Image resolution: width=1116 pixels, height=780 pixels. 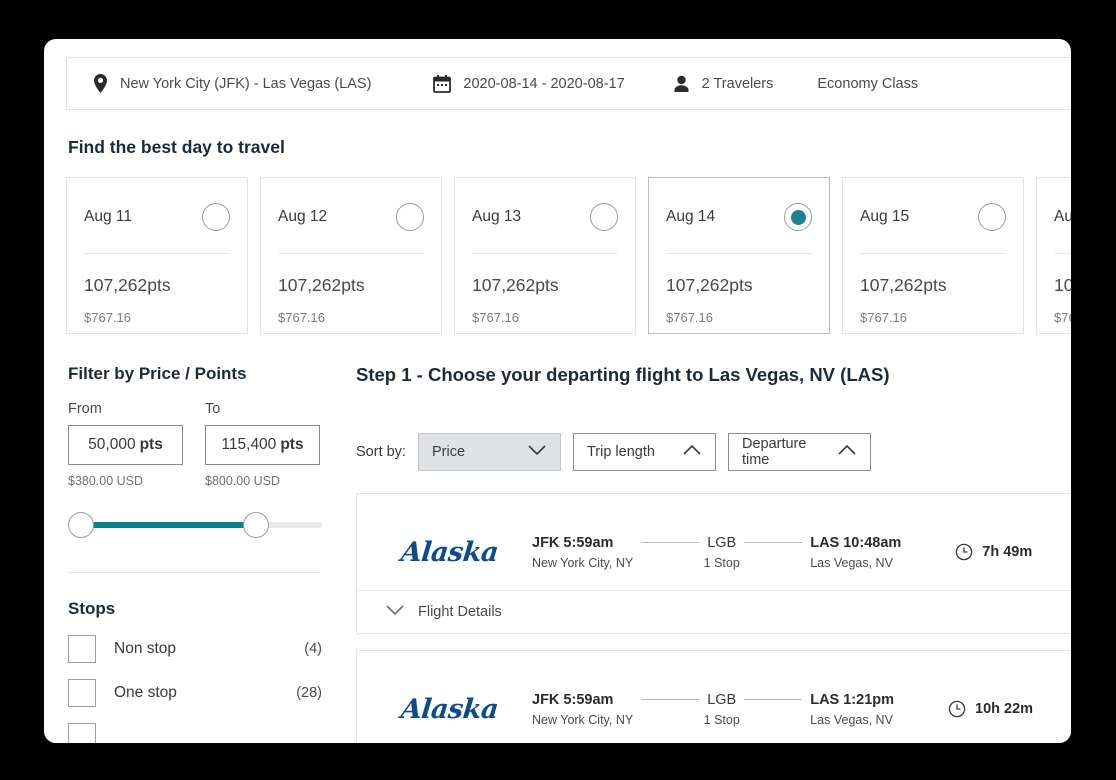 I want to click on date-card-date: Aug 11, so click(x=108, y=216).